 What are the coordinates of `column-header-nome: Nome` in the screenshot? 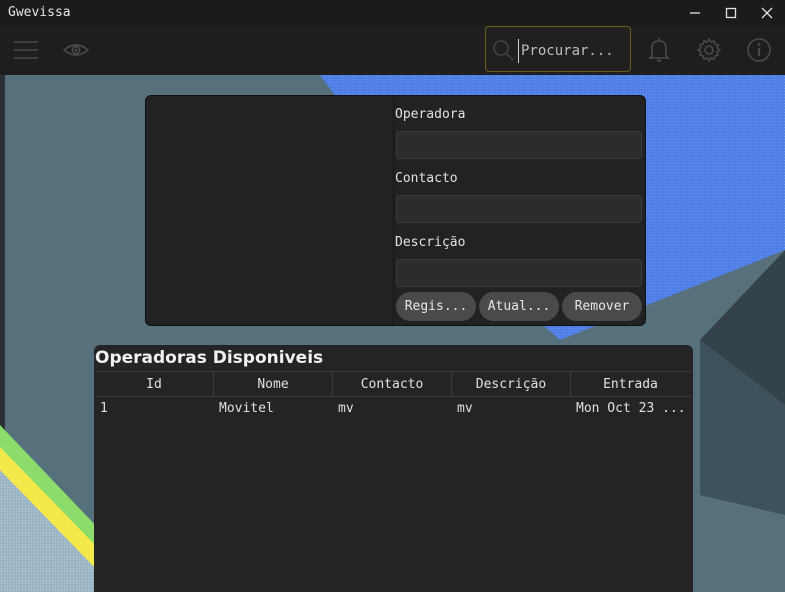 It's located at (273, 384).